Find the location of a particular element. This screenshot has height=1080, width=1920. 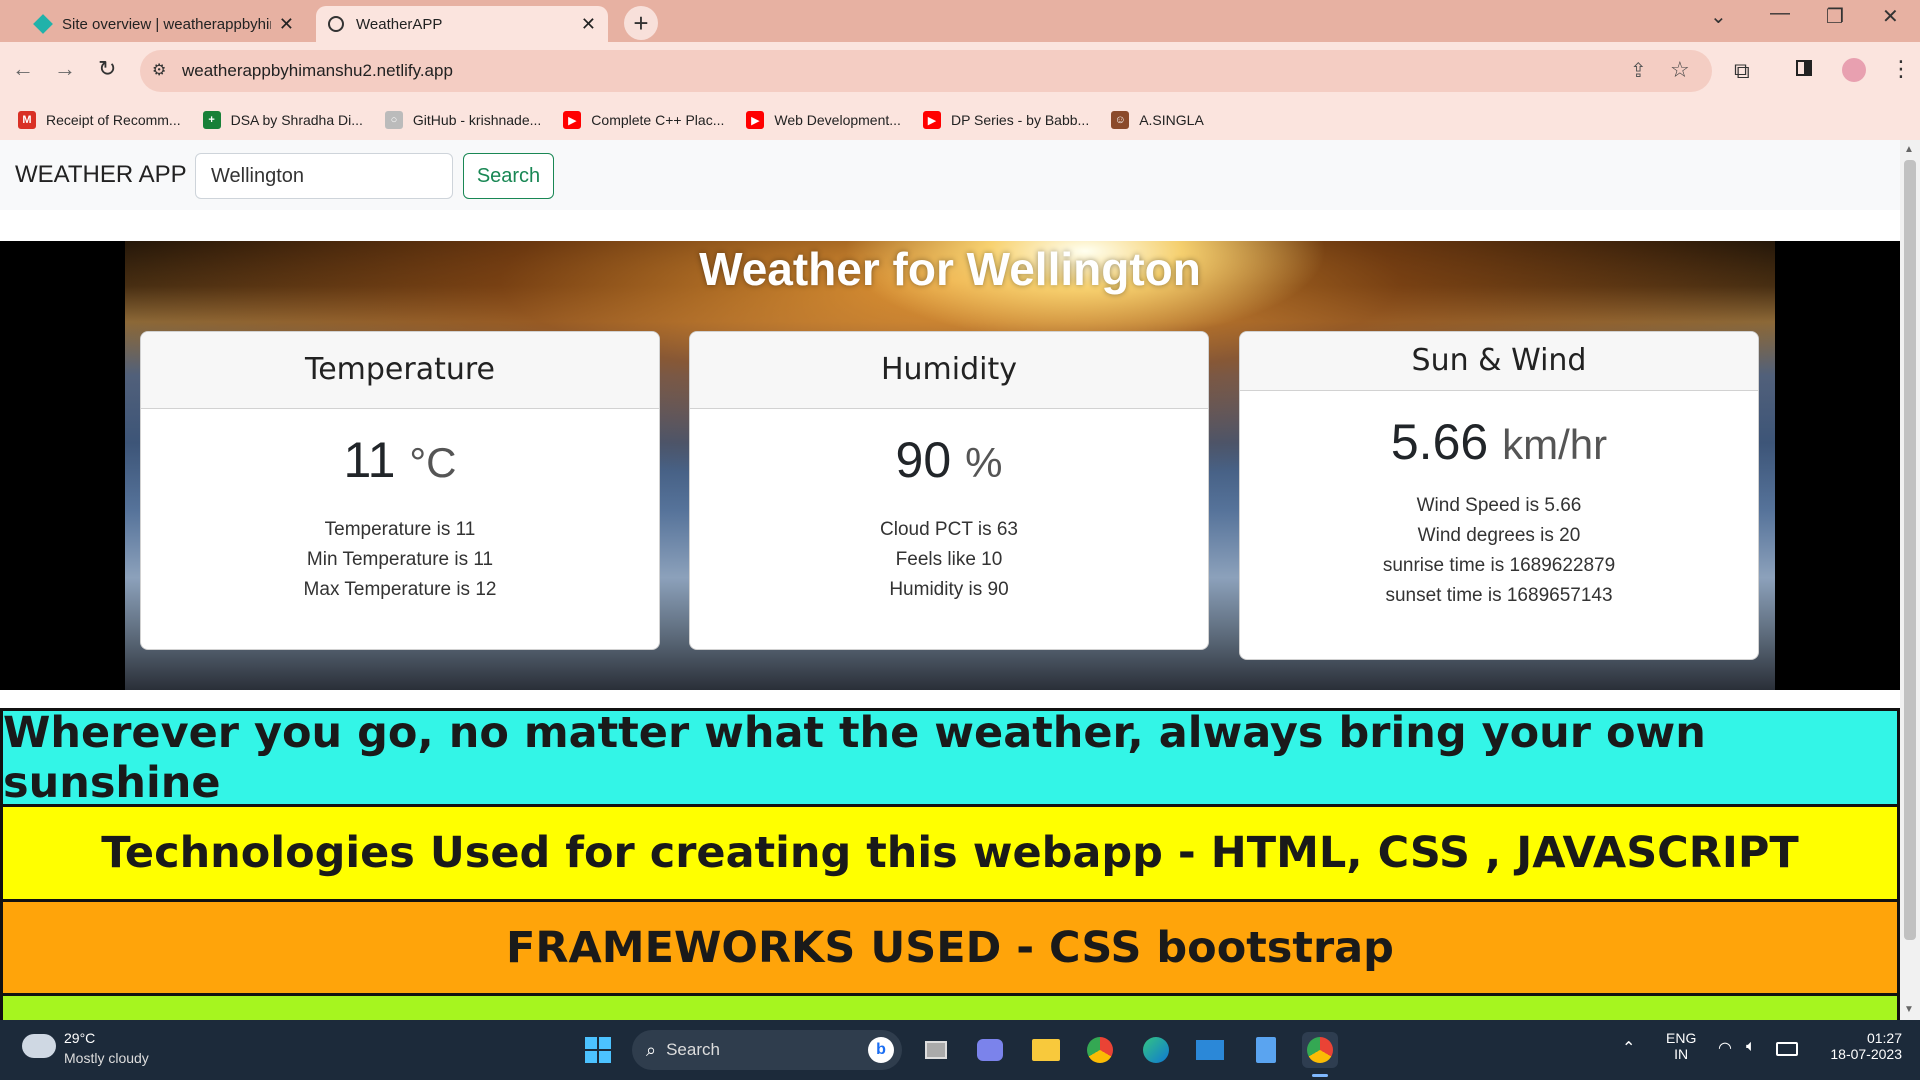

taskbar-weather-temp: 29°C is located at coordinates (79, 1038).